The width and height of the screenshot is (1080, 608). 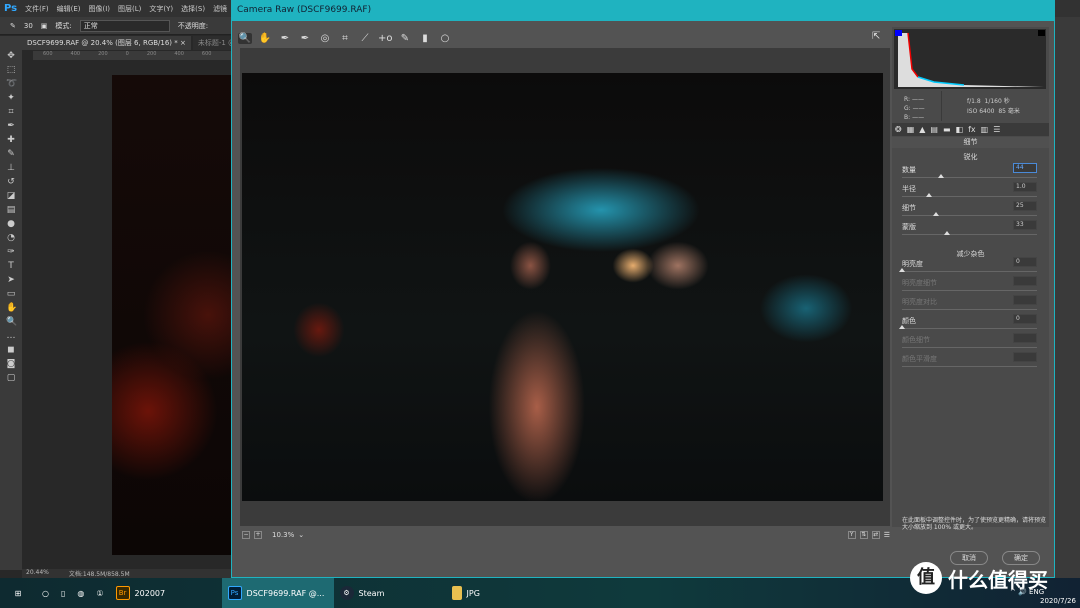 What do you see at coordinates (365, 38) in the screenshot?
I see `straighten-icon: ⟋` at bounding box center [365, 38].